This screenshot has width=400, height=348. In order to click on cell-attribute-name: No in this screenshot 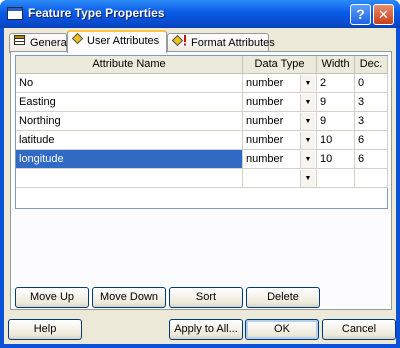, I will do `click(129, 83)`.